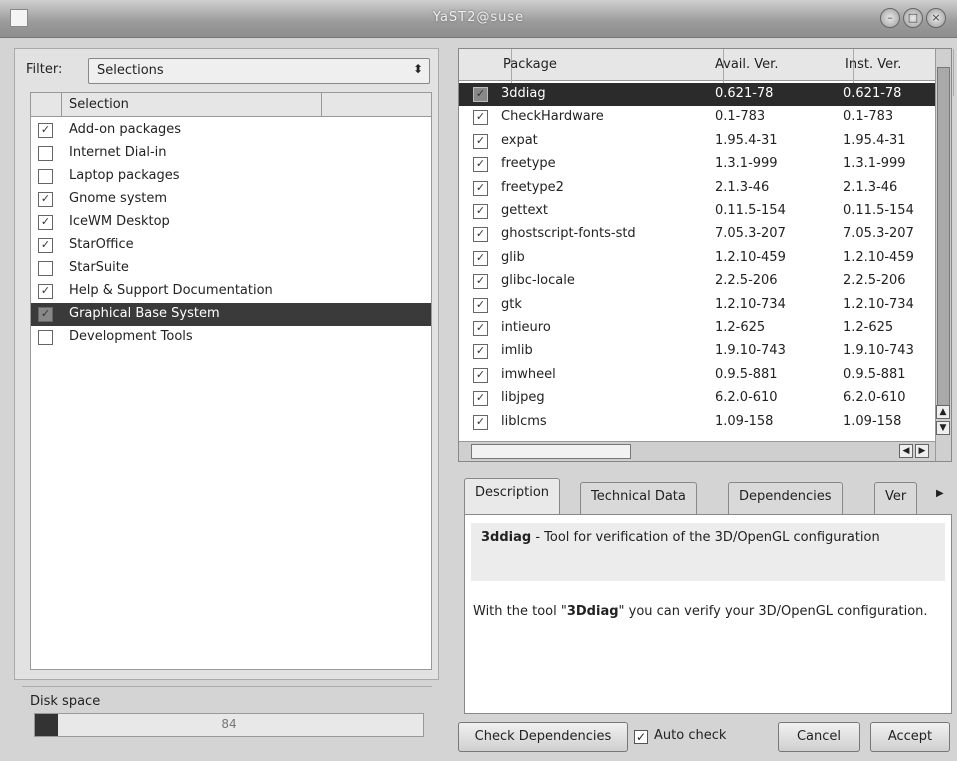 The height and width of the screenshot is (761, 957). I want to click on package-name-cell: freetype, so click(528, 164).